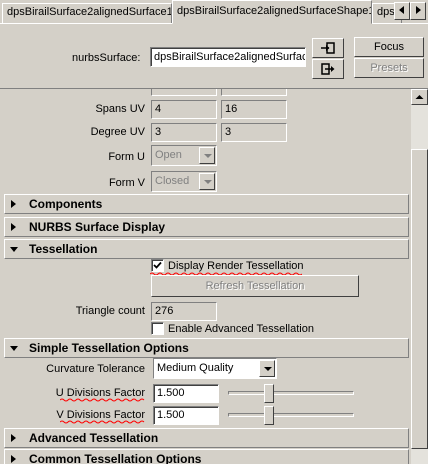 The width and height of the screenshot is (428, 464). I want to click on spans-u-field: 4, so click(184, 109).